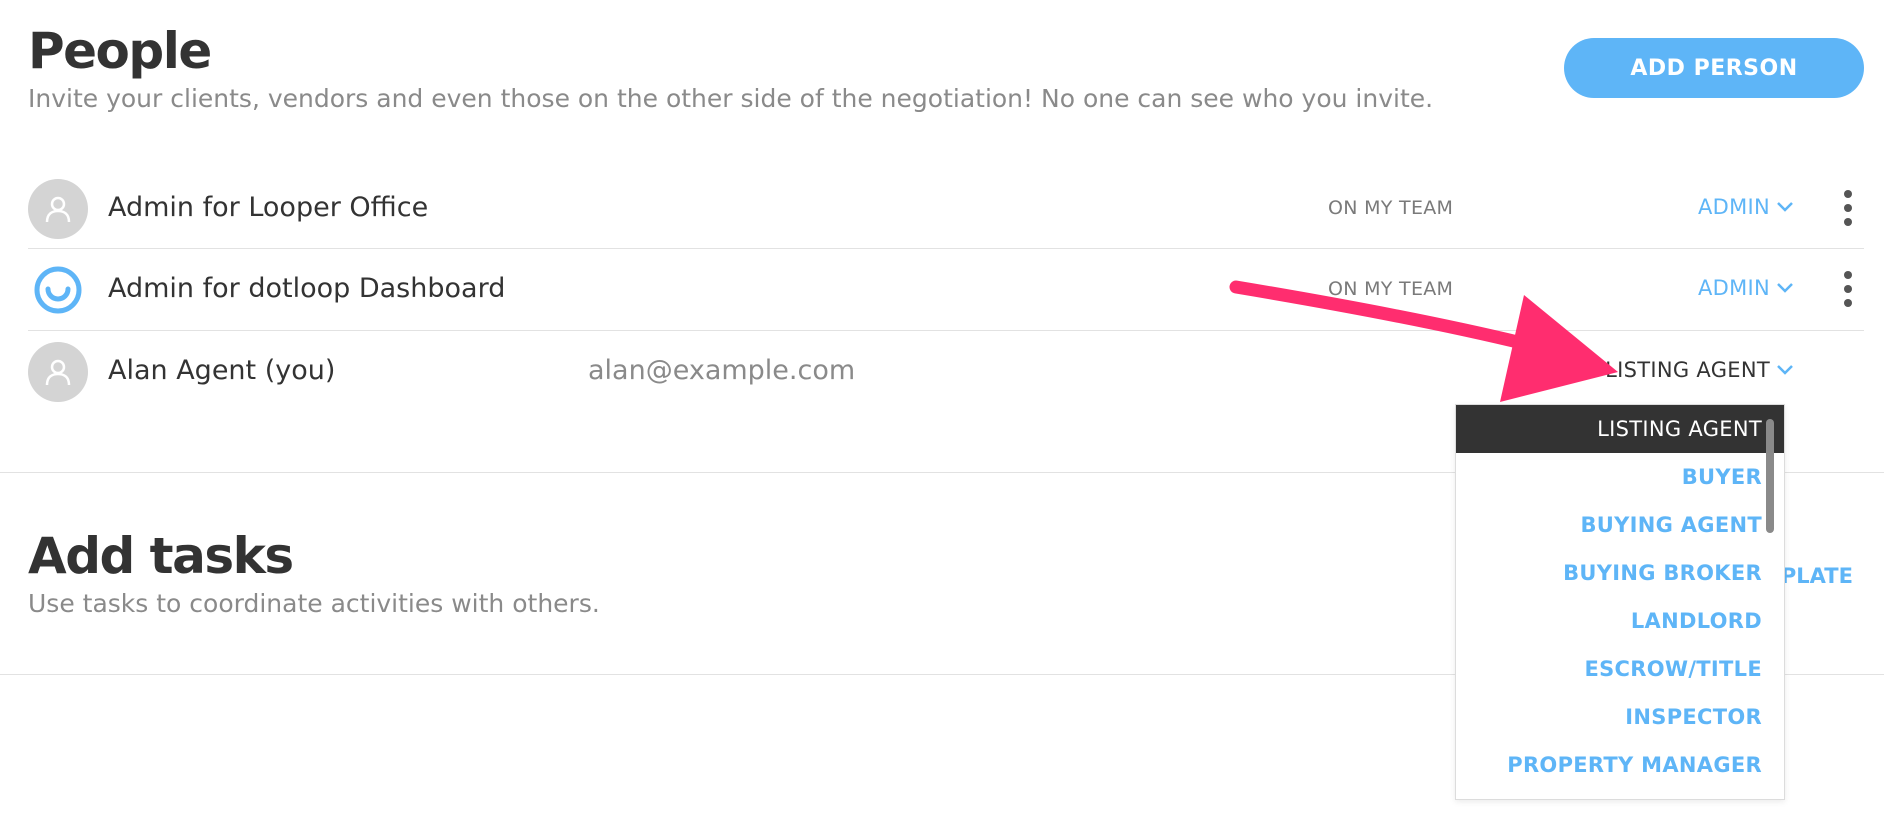 Image resolution: width=1884 pixels, height=826 pixels. Describe the element at coordinates (161, 556) in the screenshot. I see `tasks-title: Add tasks` at that location.